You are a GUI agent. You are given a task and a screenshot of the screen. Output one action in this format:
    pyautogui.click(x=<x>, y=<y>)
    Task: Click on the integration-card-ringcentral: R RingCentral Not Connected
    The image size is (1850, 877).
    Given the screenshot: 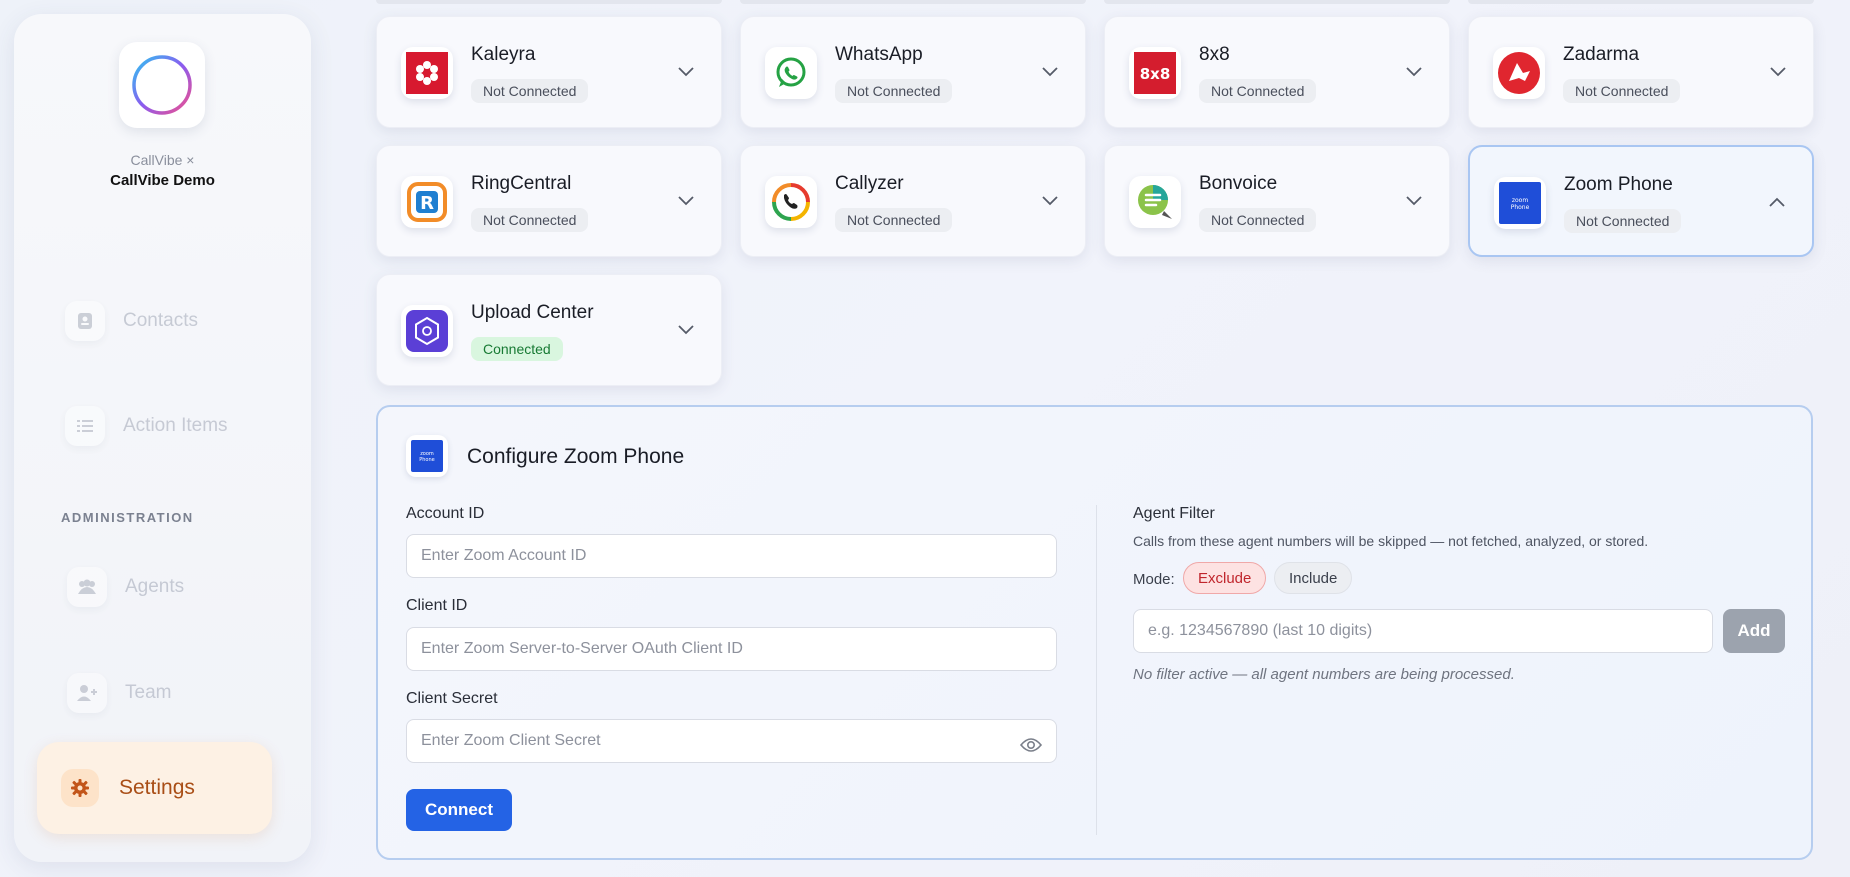 What is the action you would take?
    pyautogui.click(x=549, y=201)
    